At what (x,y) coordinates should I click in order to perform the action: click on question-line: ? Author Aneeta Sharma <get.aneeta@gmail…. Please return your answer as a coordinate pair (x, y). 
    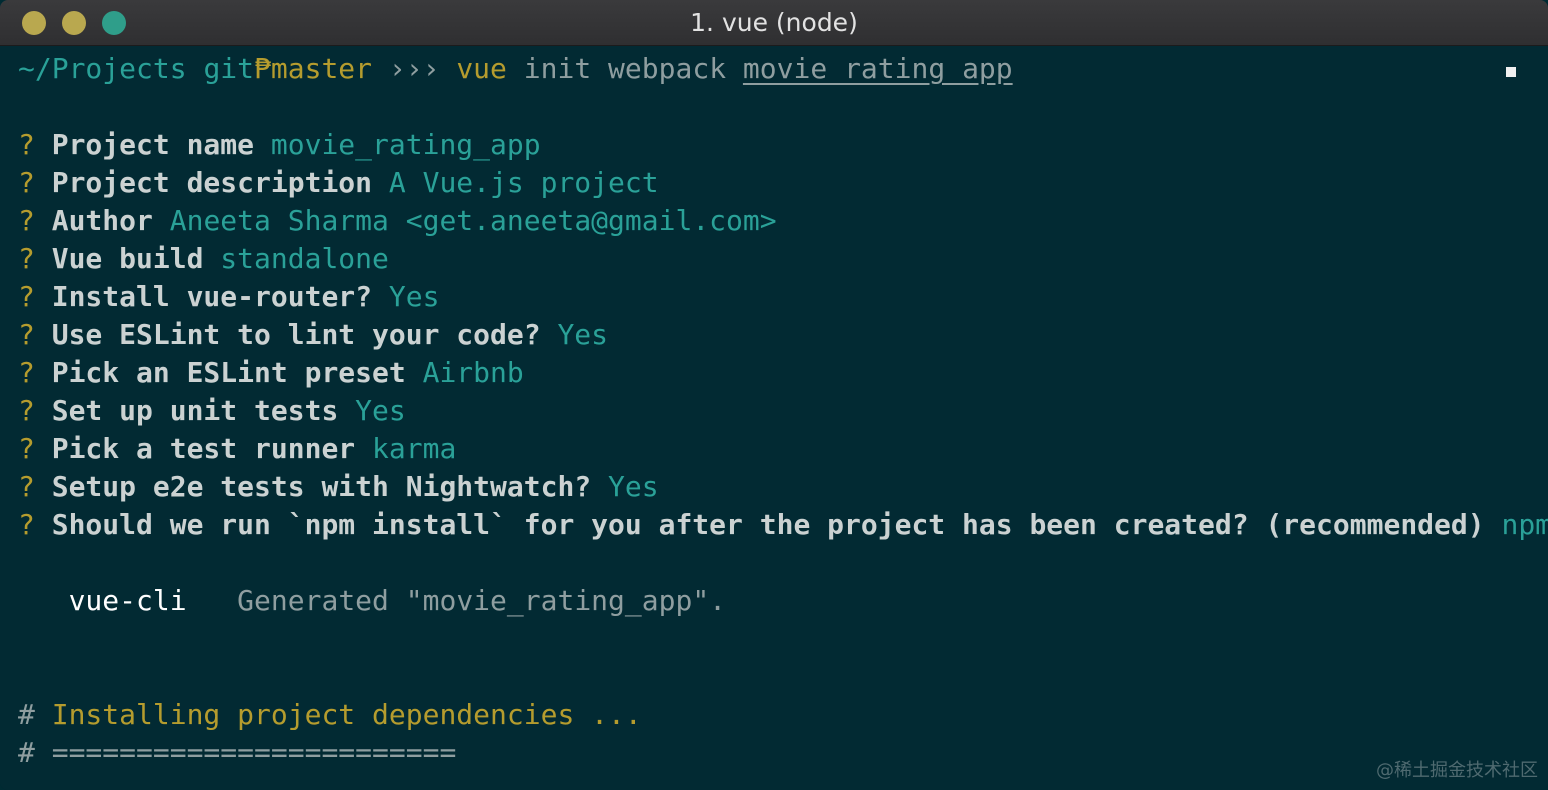
    Looking at the image, I should click on (397, 221).